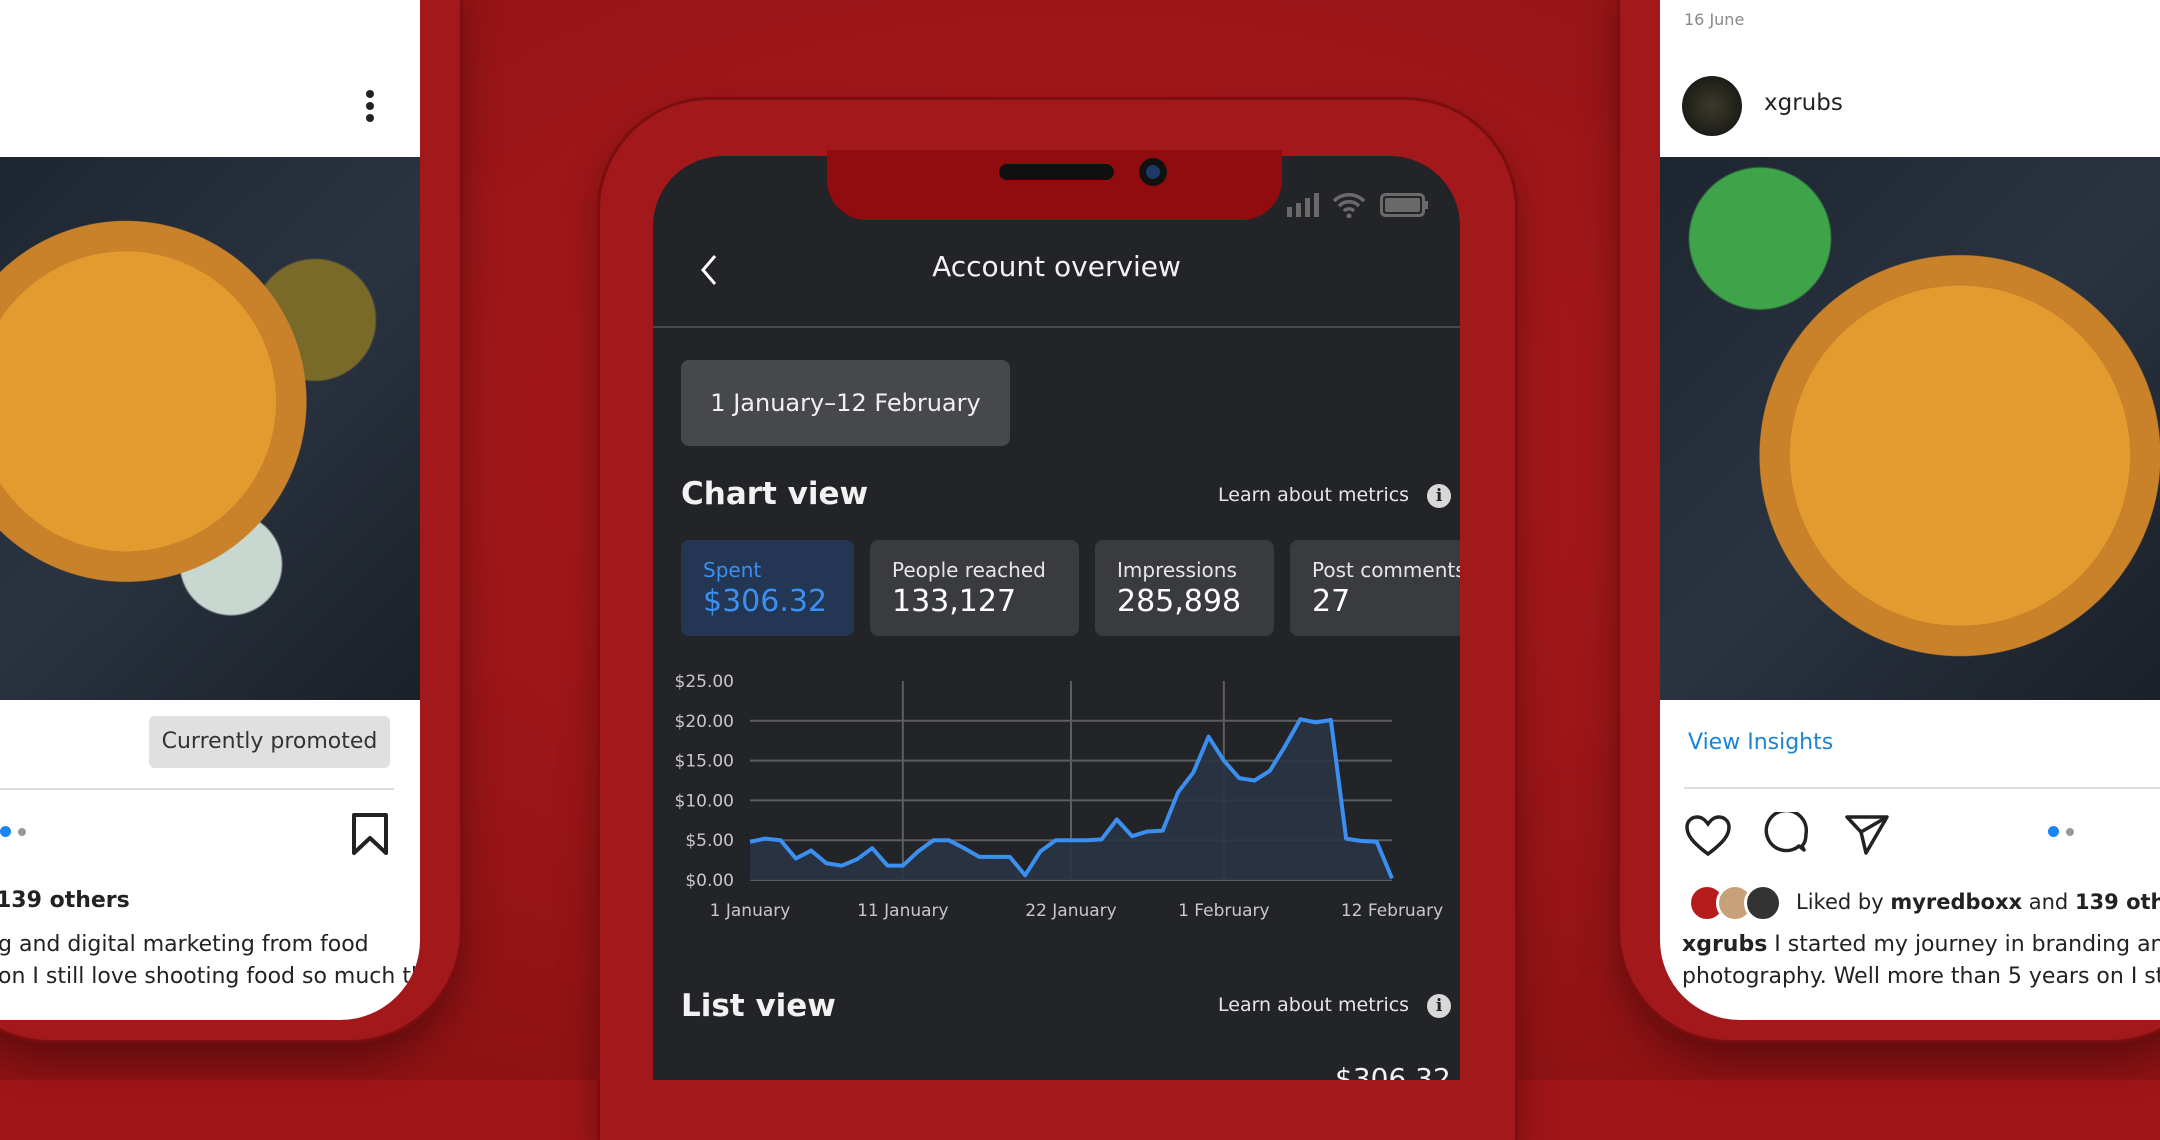  I want to click on like-icon, so click(1708, 836).